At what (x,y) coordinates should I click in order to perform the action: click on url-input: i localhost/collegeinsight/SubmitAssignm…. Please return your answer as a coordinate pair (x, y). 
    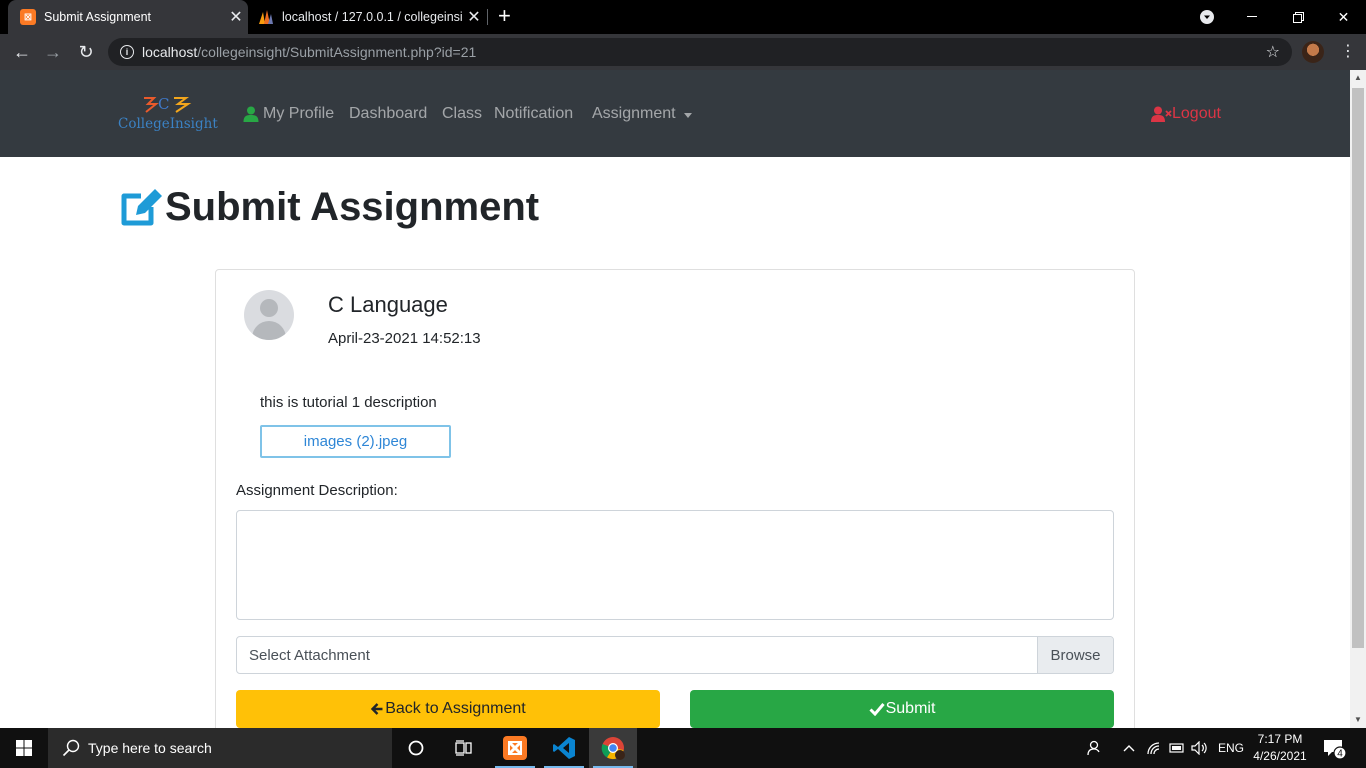
    Looking at the image, I should click on (700, 52).